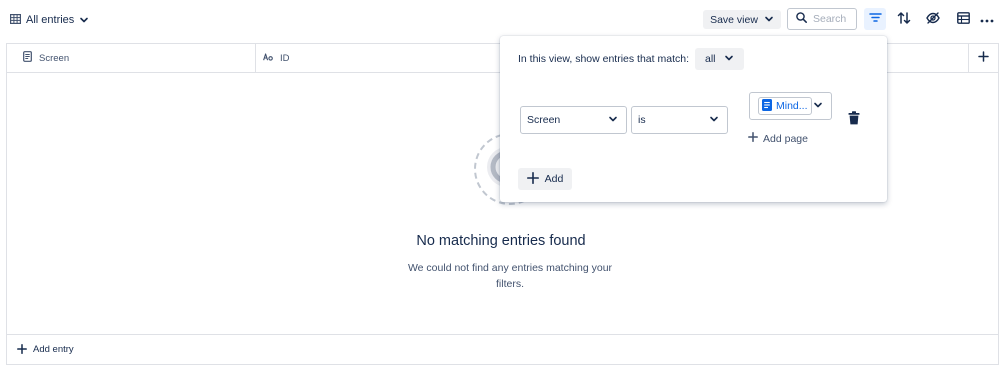 This screenshot has height=370, width=999. I want to click on add-entry-button: Add entry, so click(502, 349).